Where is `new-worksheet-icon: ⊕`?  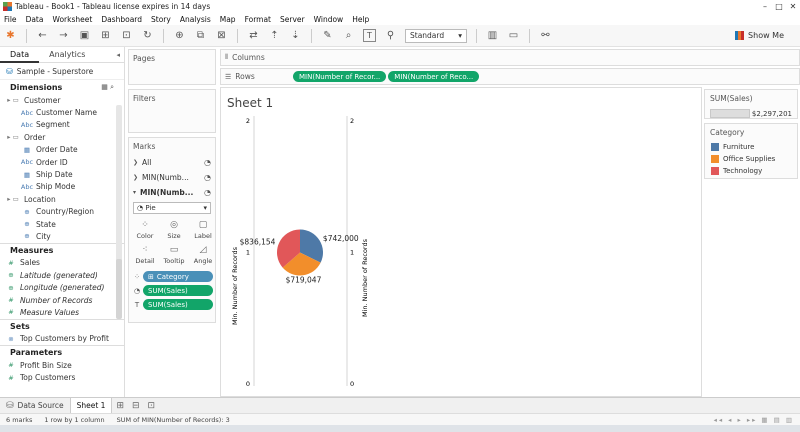 new-worksheet-icon: ⊕ is located at coordinates (179, 35).